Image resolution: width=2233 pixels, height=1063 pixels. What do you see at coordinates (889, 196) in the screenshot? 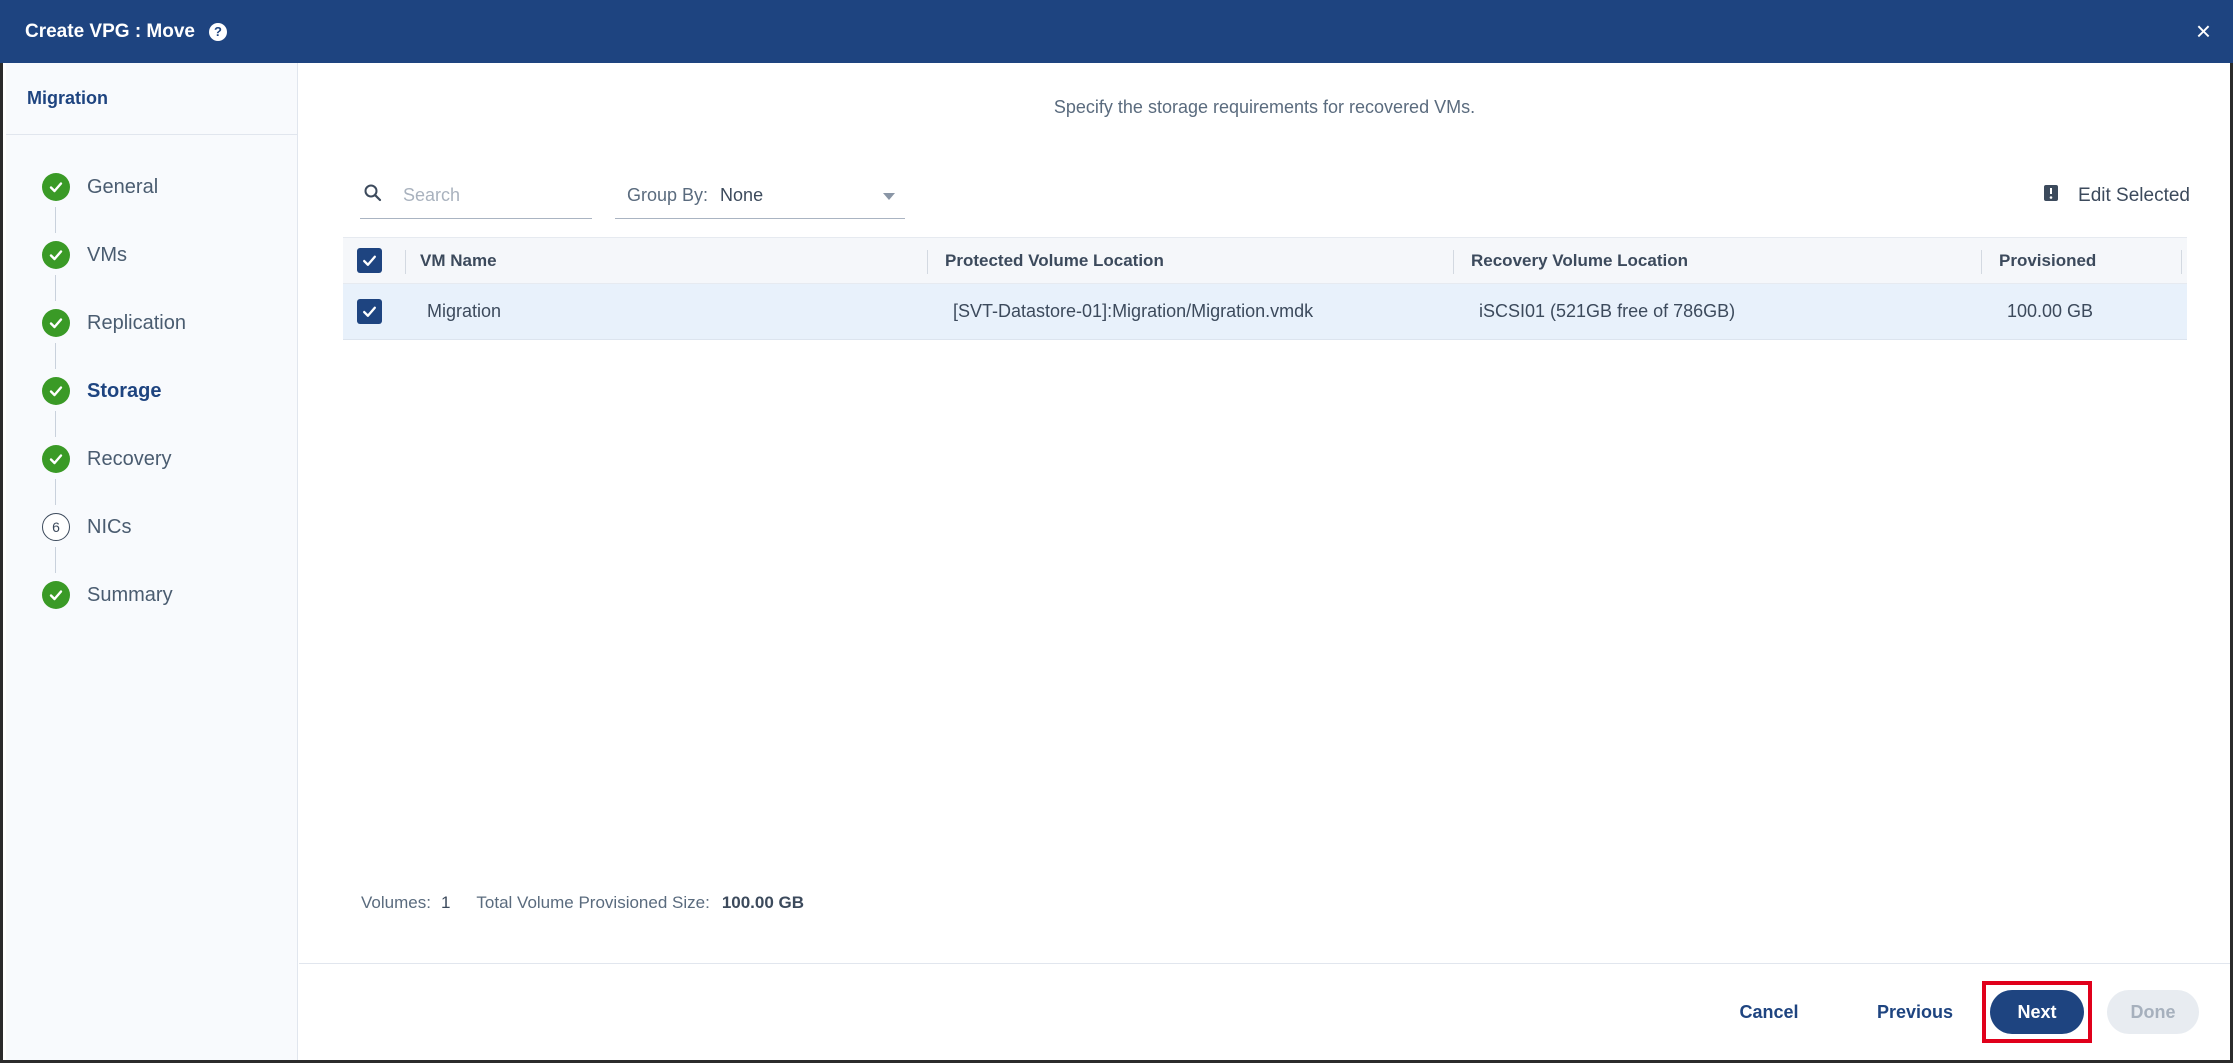
I see `caret-down-icon` at bounding box center [889, 196].